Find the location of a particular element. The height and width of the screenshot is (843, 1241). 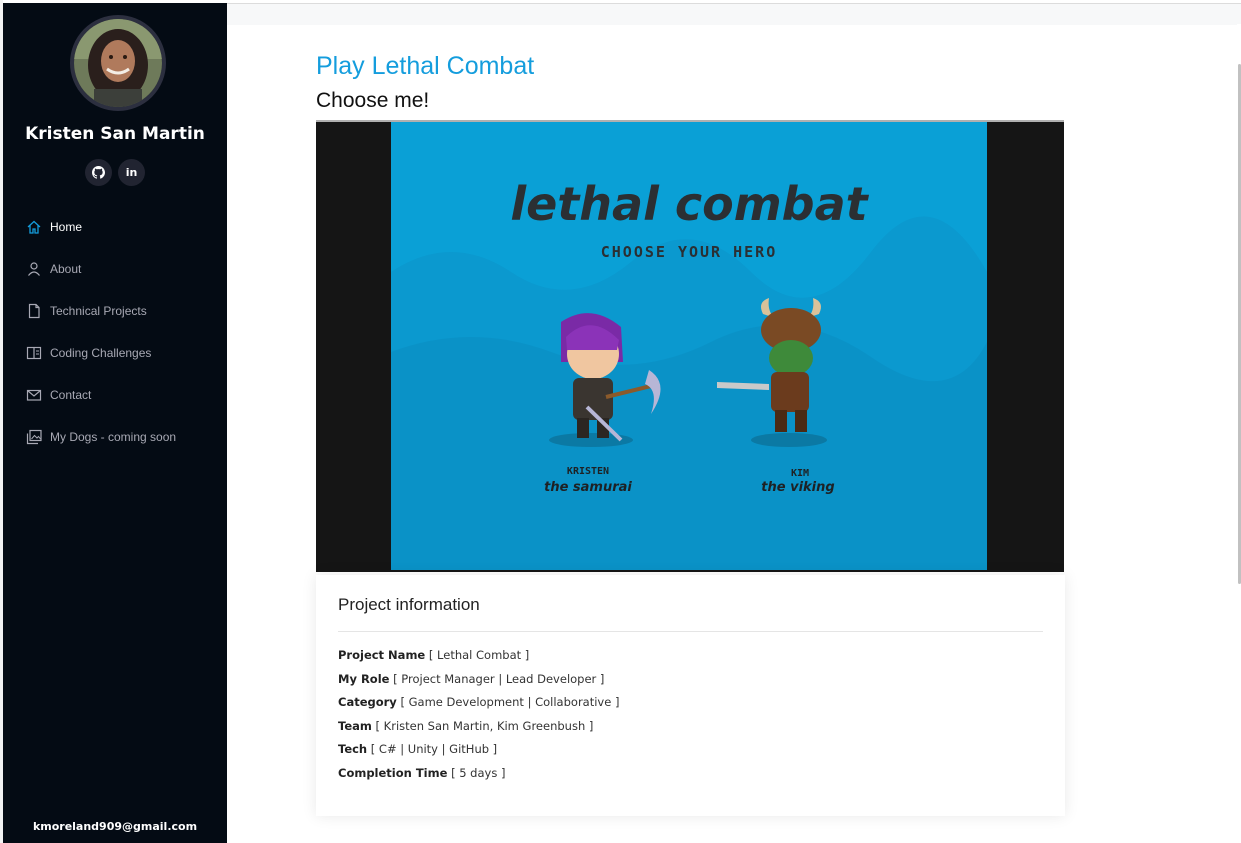

info-value: [ 5 days ] is located at coordinates (478, 772).